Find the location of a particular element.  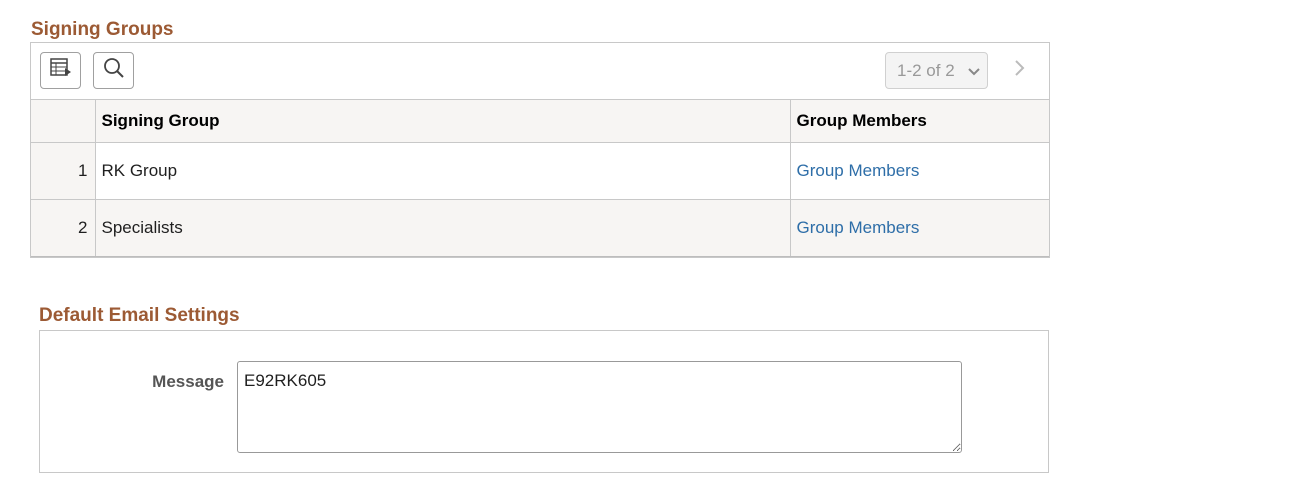

column-header-signing-group: Signing Group is located at coordinates (442, 121).